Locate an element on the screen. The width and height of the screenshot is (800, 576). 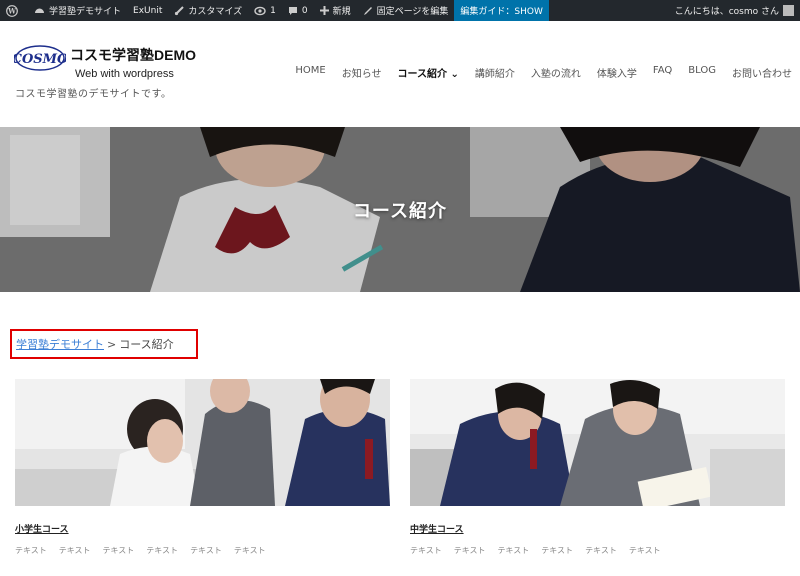
nav-item-blog: BLOG is located at coordinates (702, 72).